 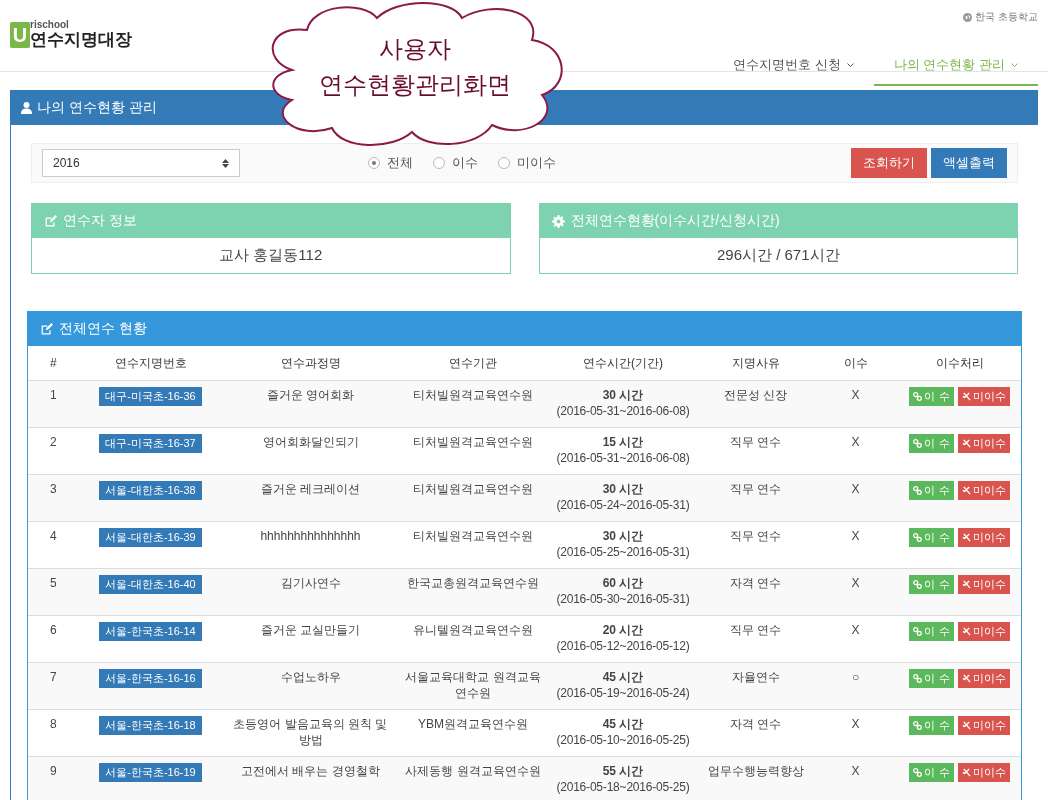 I want to click on gear-icon, so click(x=558, y=221).